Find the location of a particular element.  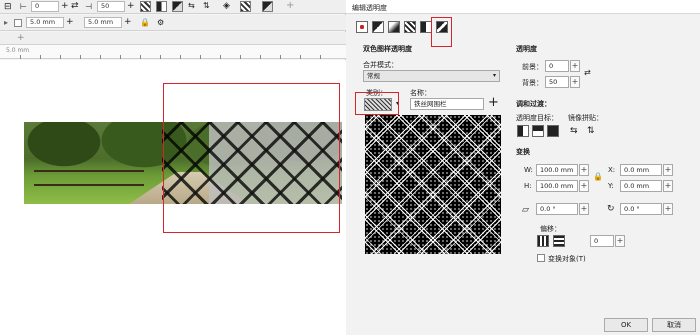

x-label: X: is located at coordinates (612, 170).